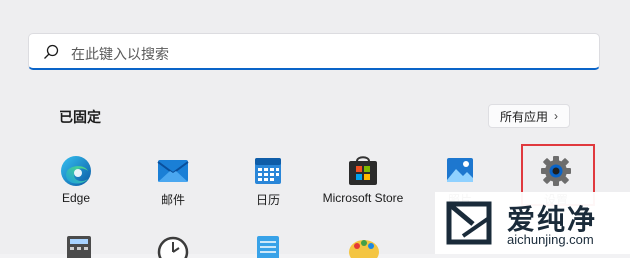  I want to click on app-label: 日历, so click(267, 200).